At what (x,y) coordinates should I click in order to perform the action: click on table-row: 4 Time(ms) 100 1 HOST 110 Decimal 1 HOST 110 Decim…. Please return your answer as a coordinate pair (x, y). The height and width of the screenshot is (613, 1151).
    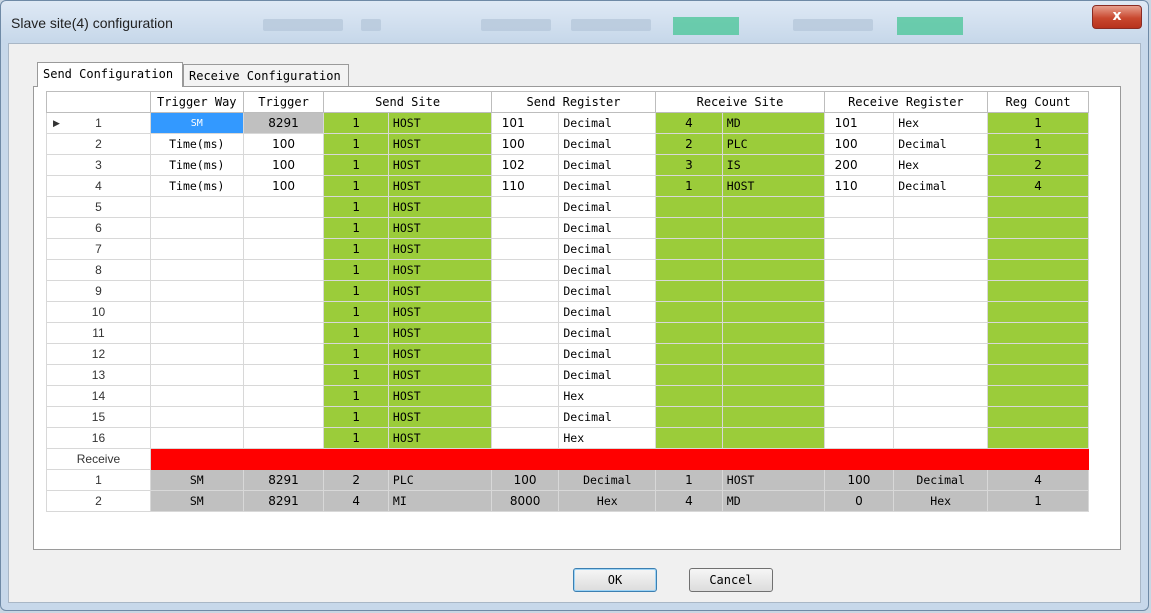
    Looking at the image, I should click on (567, 186).